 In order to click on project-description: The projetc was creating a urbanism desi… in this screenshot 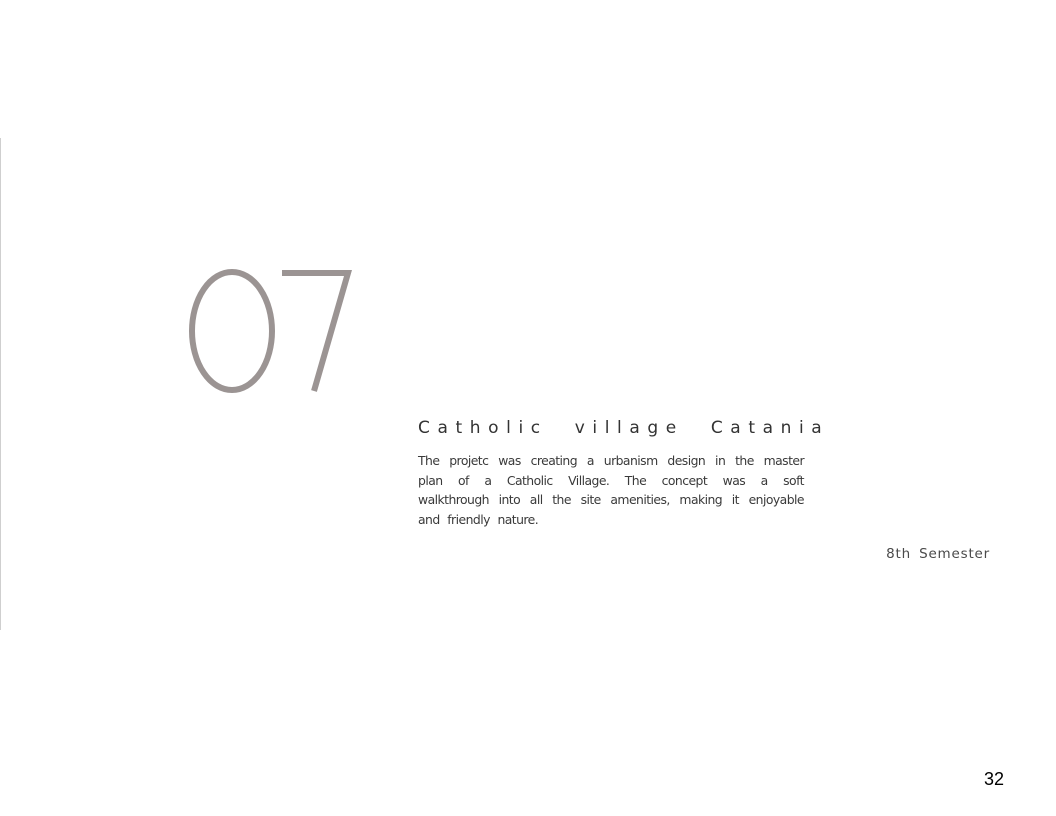, I will do `click(611, 490)`.